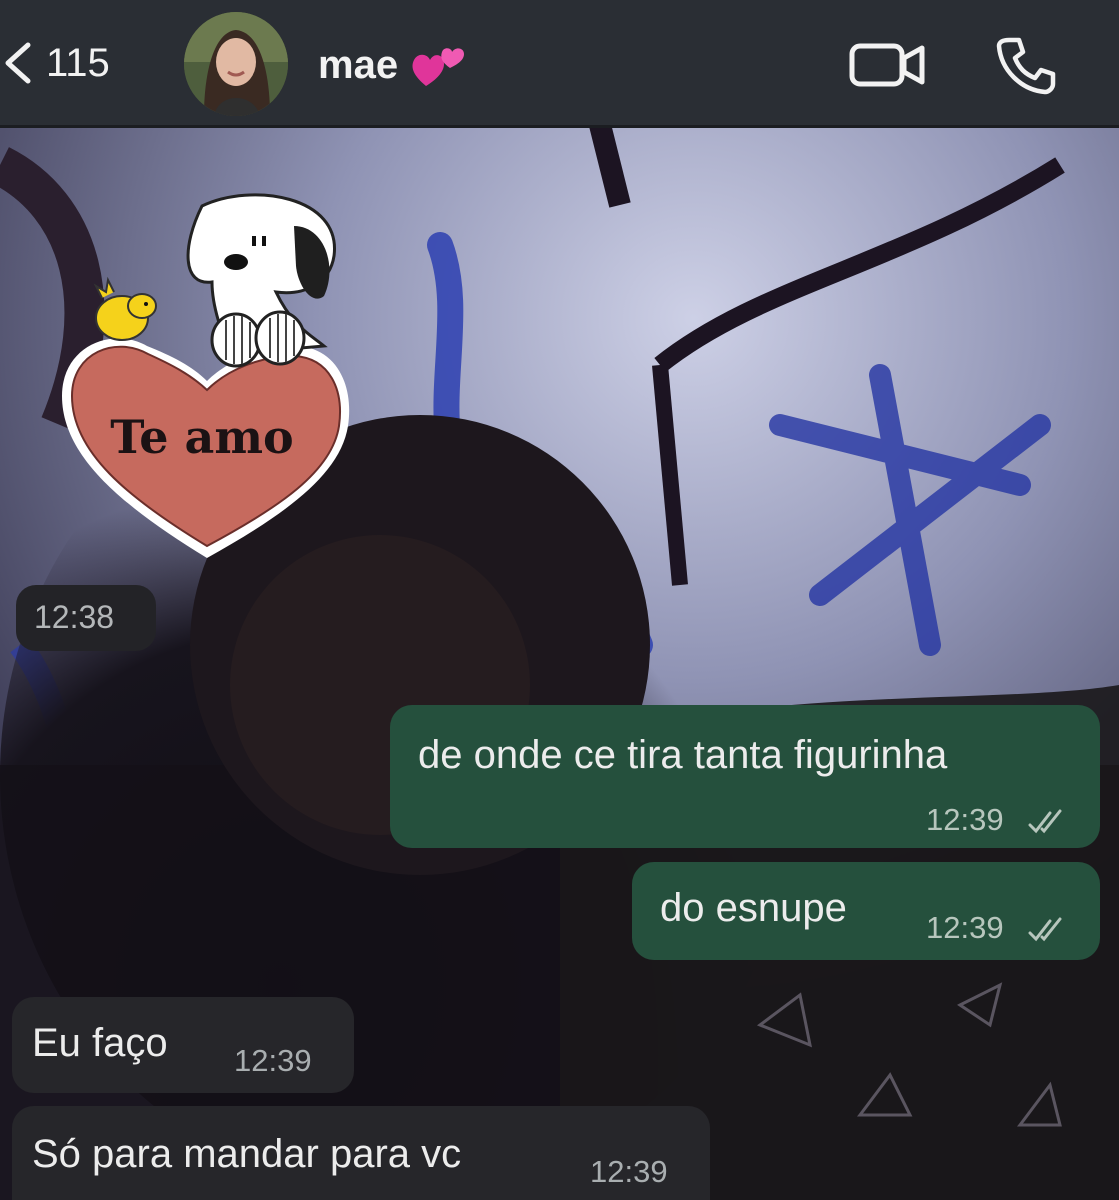  I want to click on unread-count: 115, so click(78, 62).